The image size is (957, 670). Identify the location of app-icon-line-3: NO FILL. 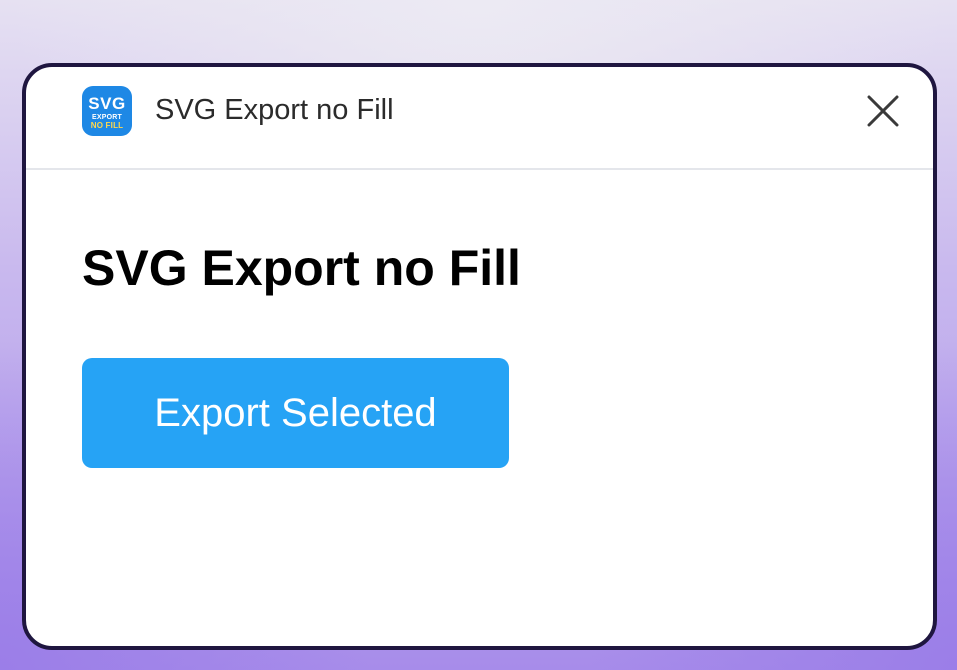
(107, 125).